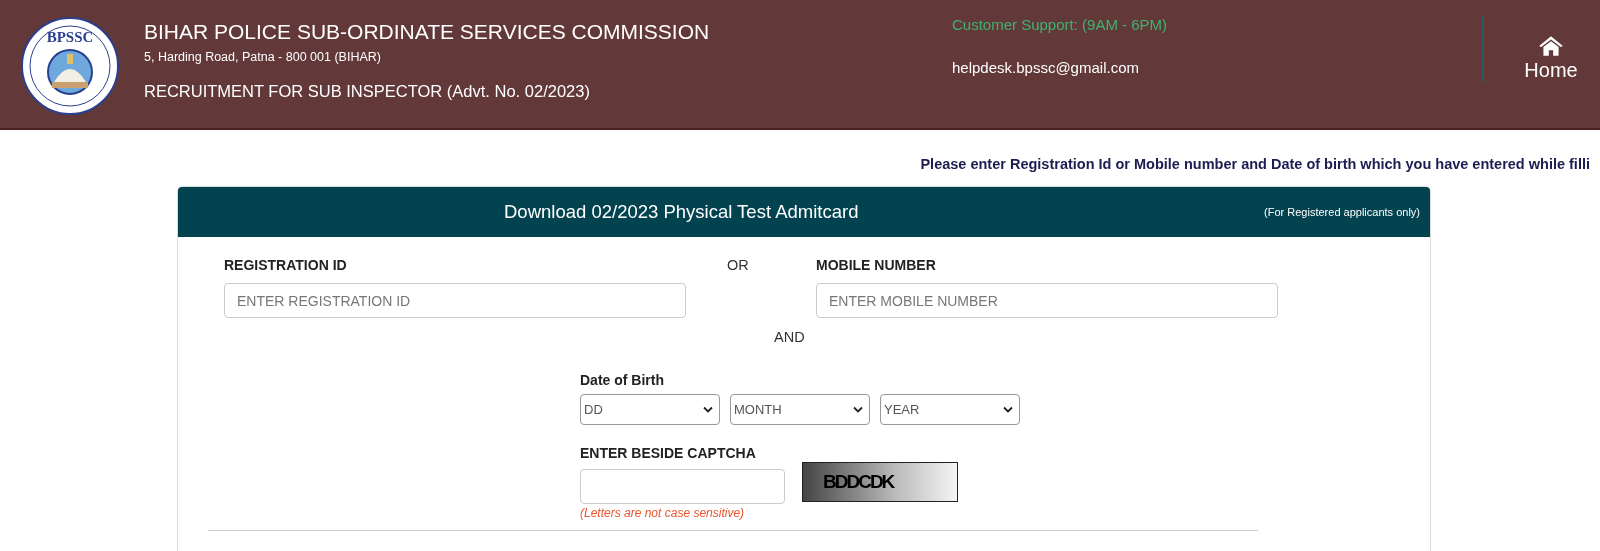  I want to click on home-icon, so click(1551, 46).